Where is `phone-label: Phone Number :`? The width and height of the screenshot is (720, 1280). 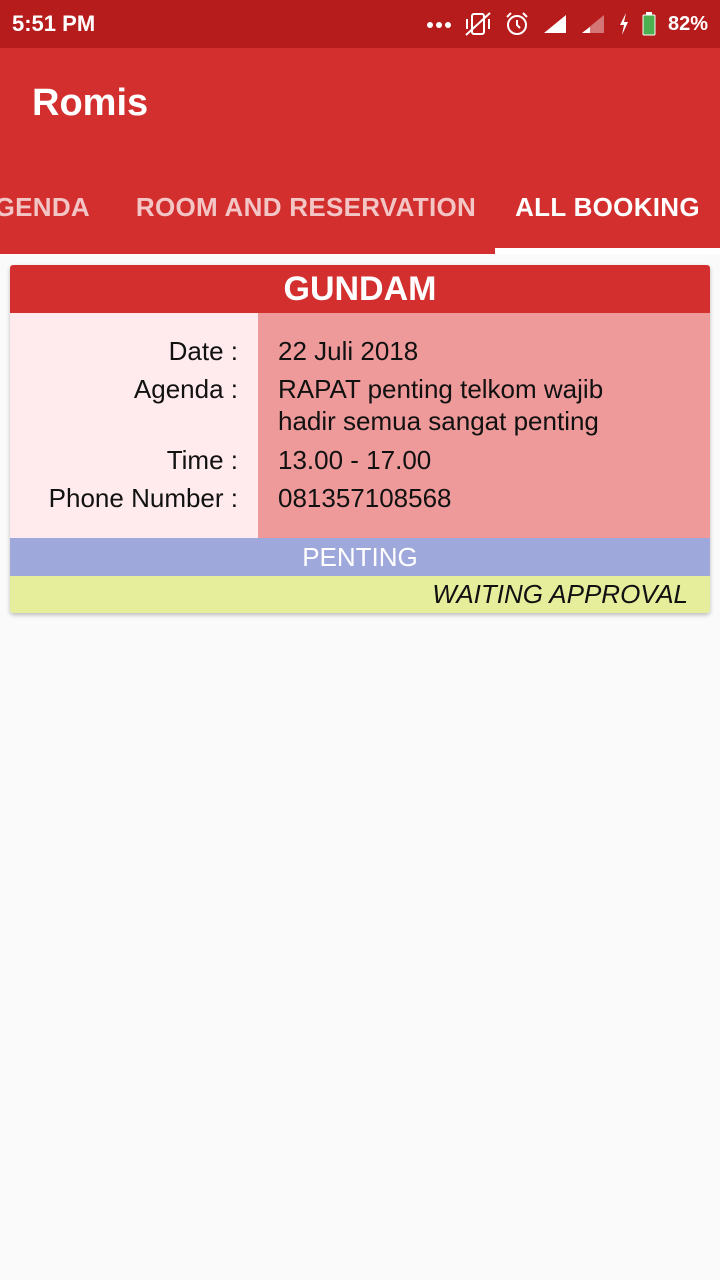 phone-label: Phone Number : is located at coordinates (143, 498).